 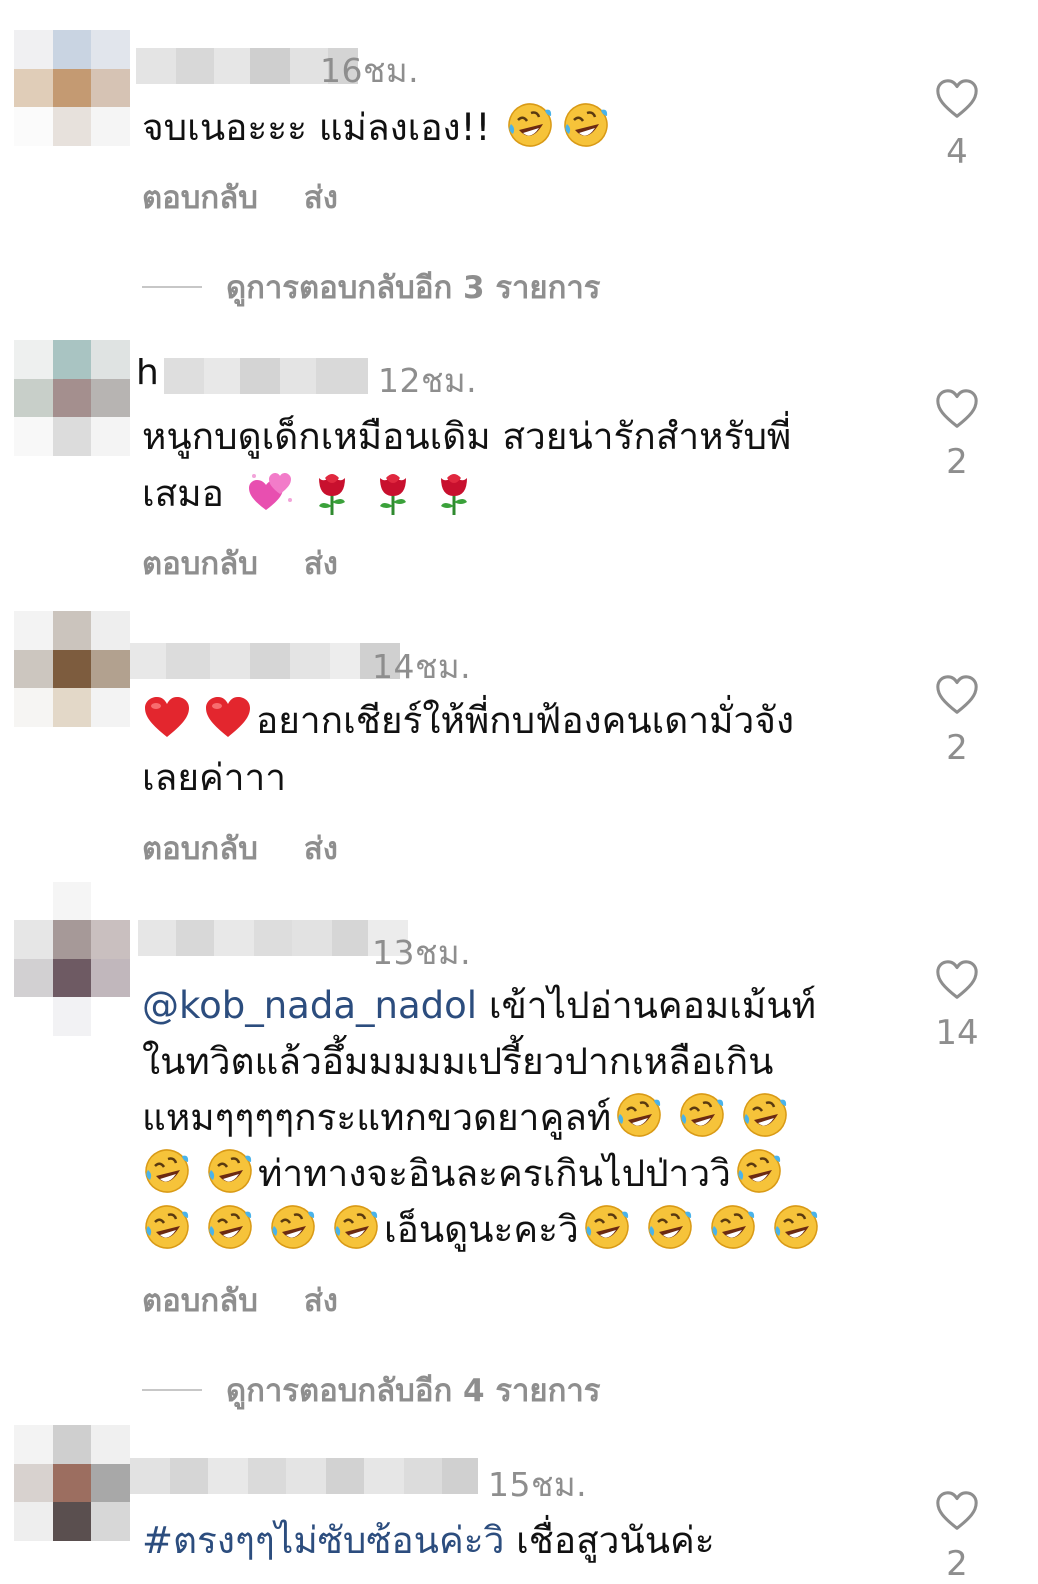 I want to click on view-replies-button: ดูการตอบกลับอีก 4 รายการ, so click(x=371, y=1390).